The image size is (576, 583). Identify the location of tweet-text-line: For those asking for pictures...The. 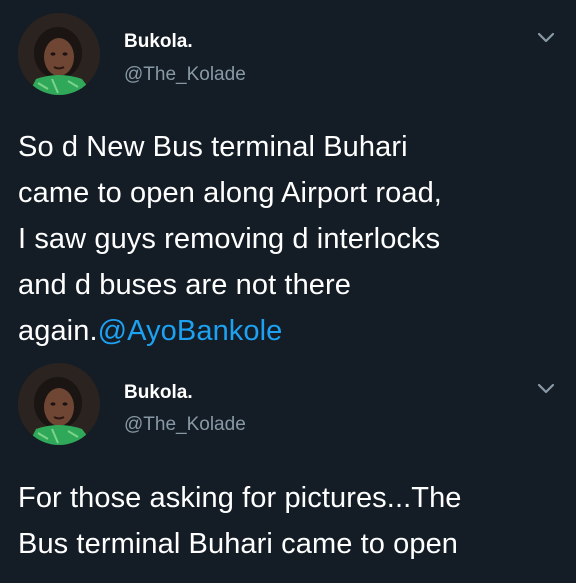
(240, 498).